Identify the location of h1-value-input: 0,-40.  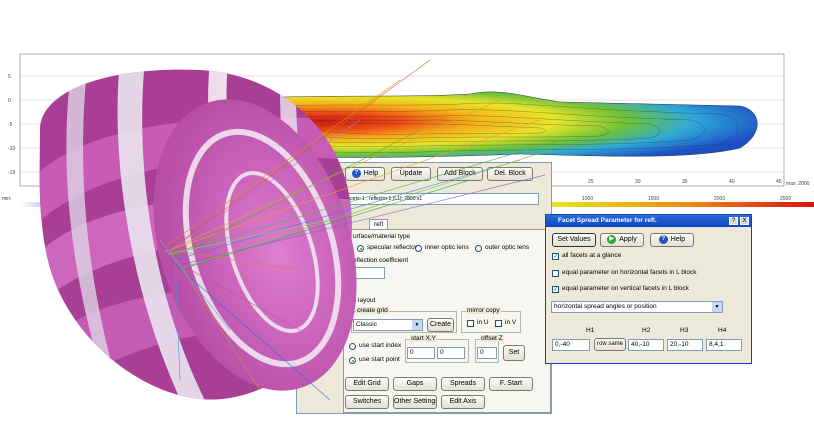
(571, 345).